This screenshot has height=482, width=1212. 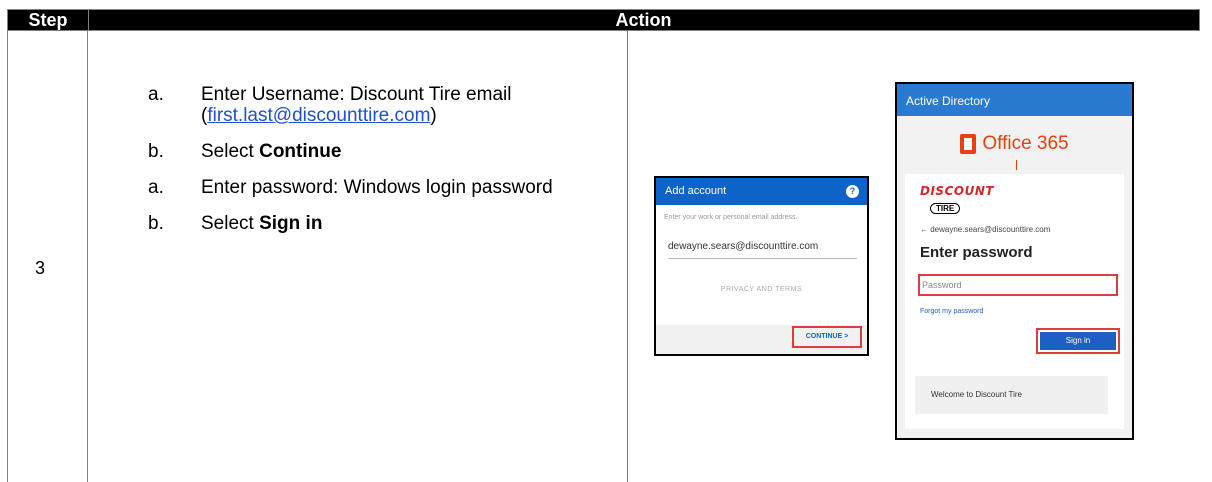 What do you see at coordinates (377, 187) in the screenshot?
I see `instruction-text: Enter password: Windows login password` at bounding box center [377, 187].